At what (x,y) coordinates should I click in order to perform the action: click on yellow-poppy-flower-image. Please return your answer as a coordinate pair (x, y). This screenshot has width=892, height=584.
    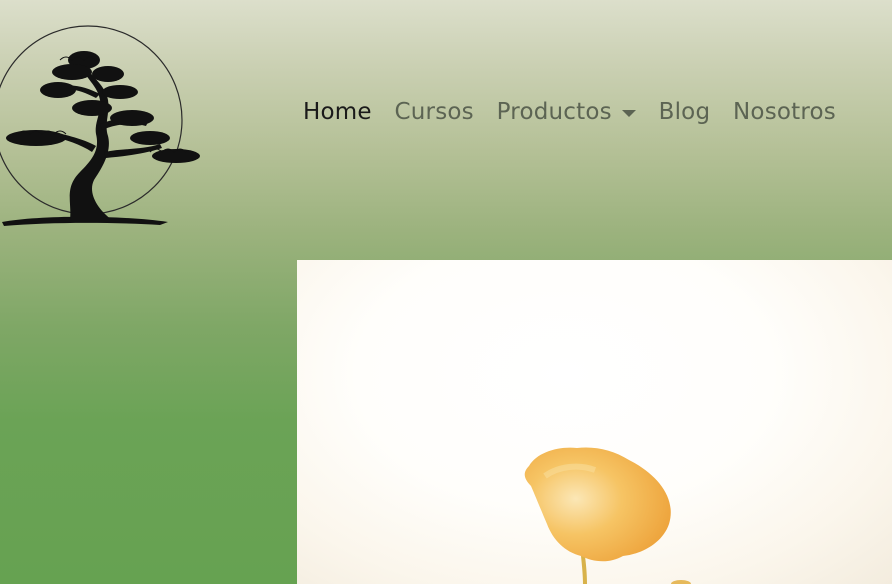
    Looking at the image, I should click on (607, 515).